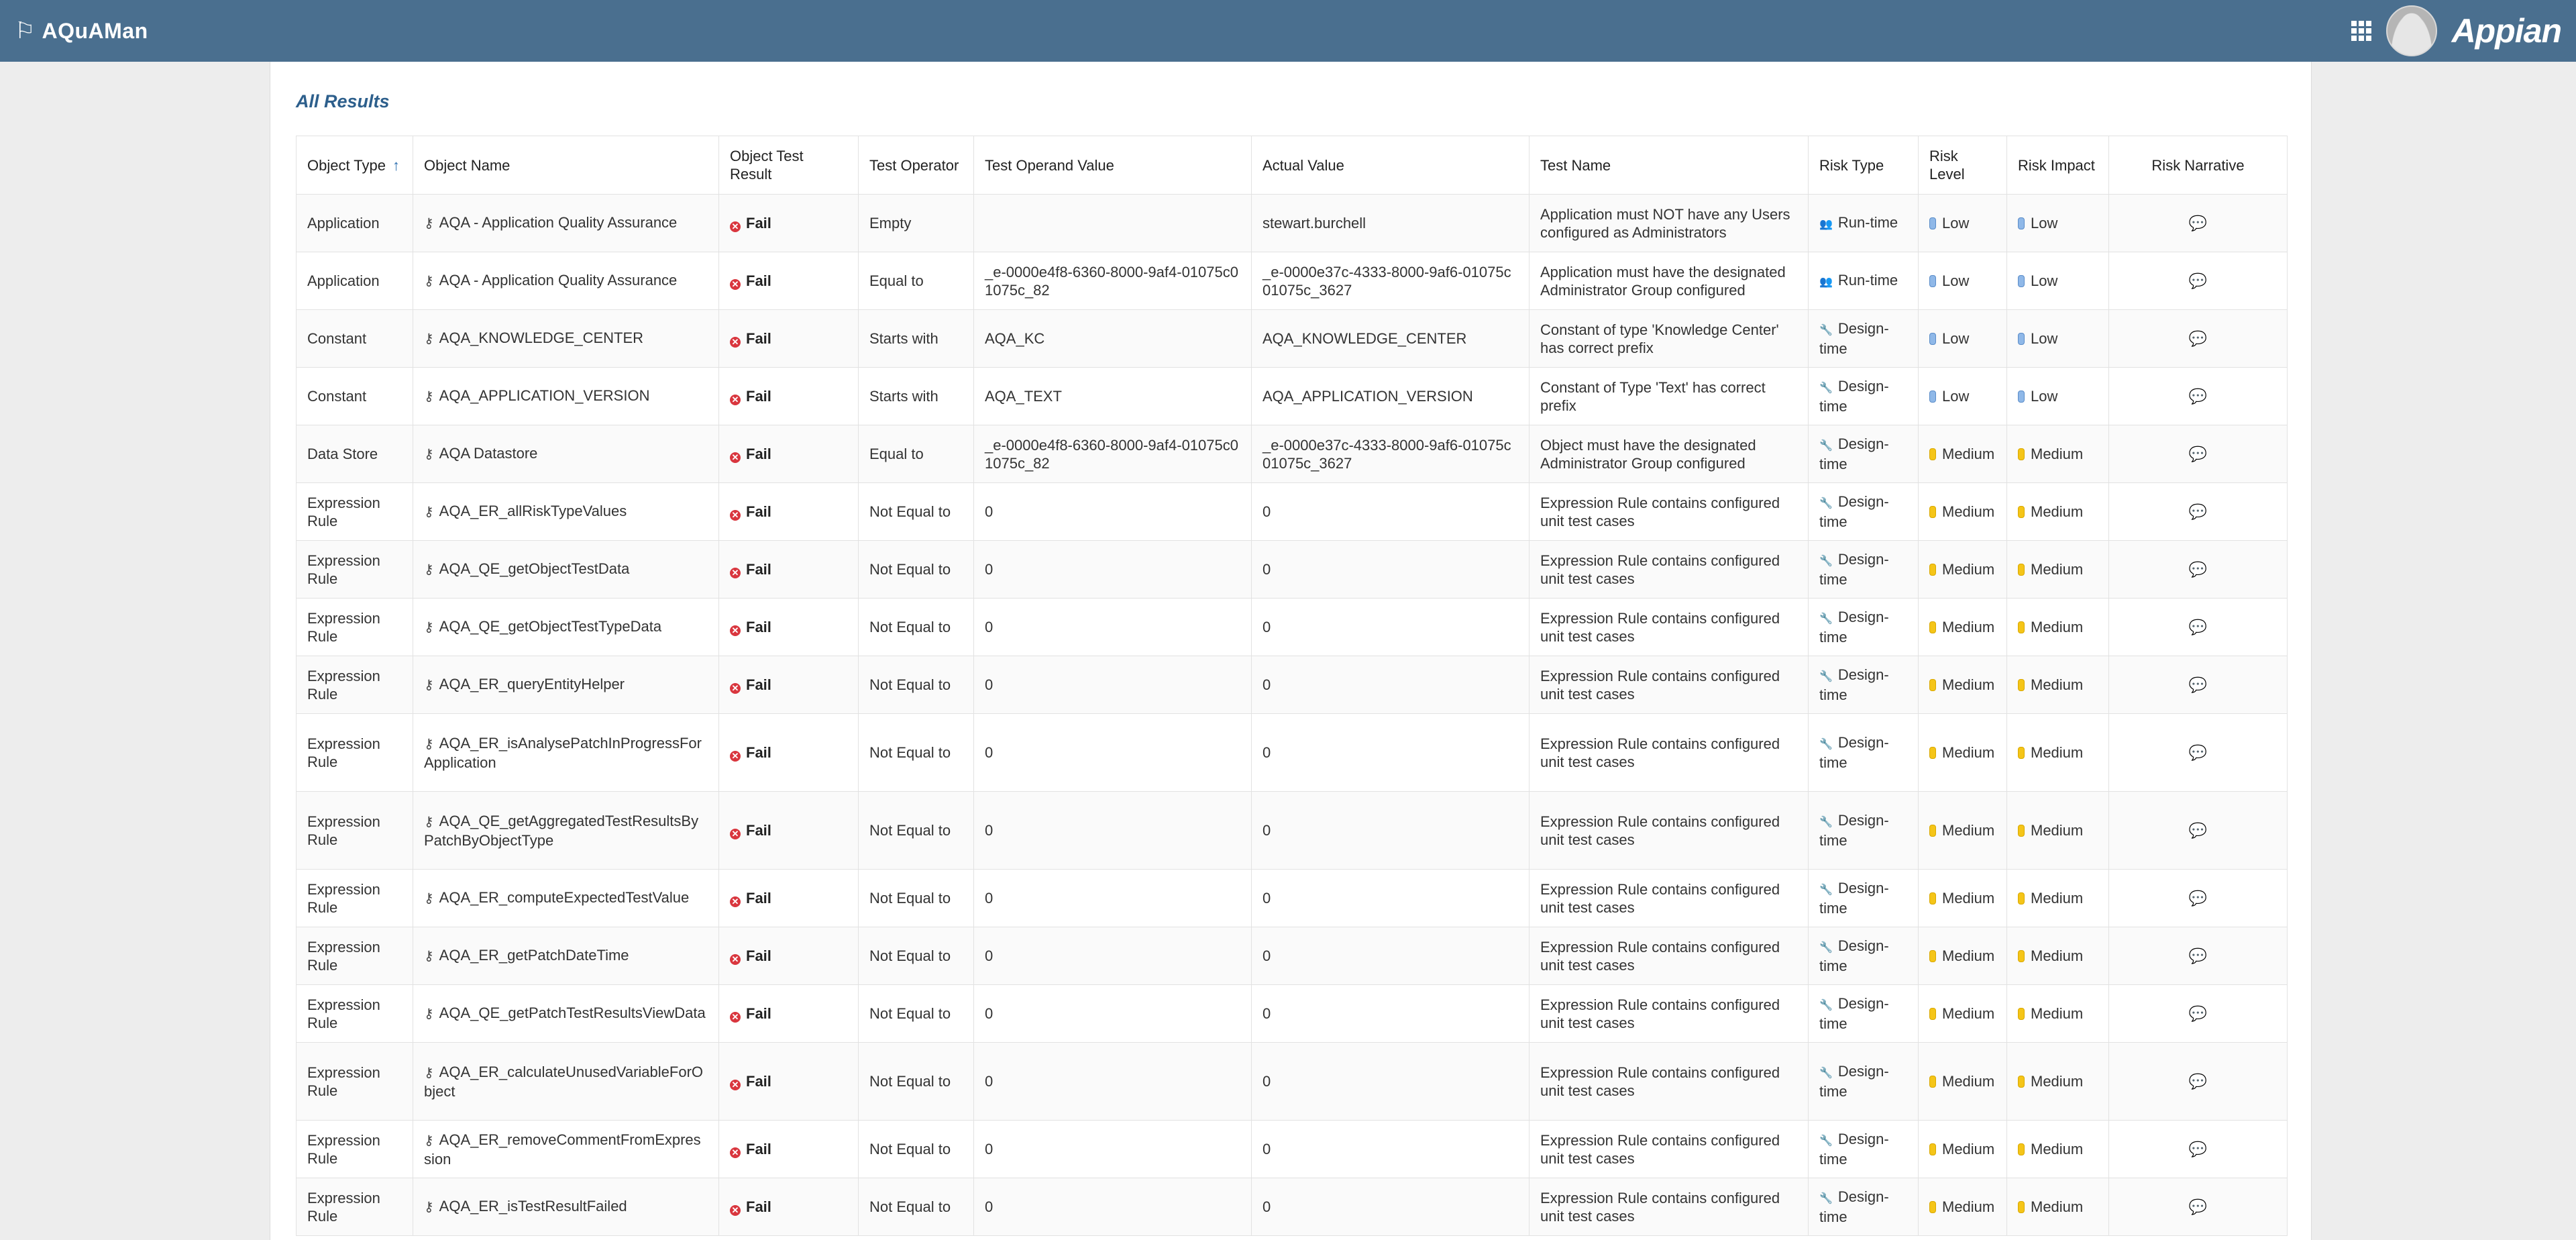 The image size is (2576, 1240). I want to click on column-header-object-test-result: Object Test Result, so click(788, 165).